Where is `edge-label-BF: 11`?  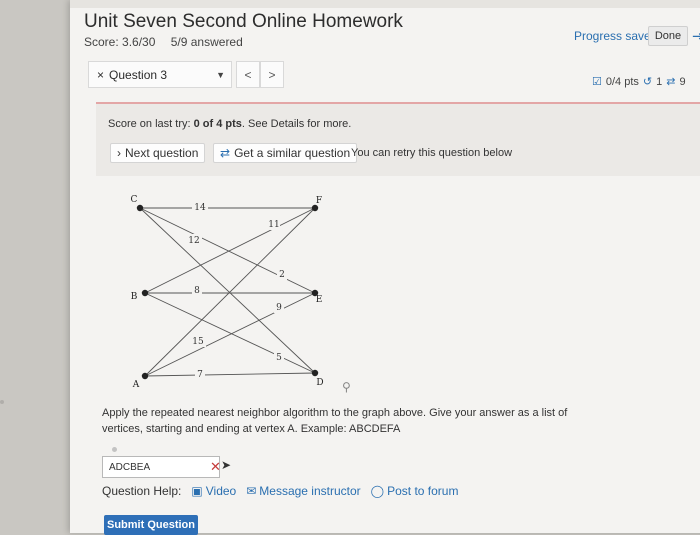
edge-label-BF: 11 is located at coordinates (273, 225).